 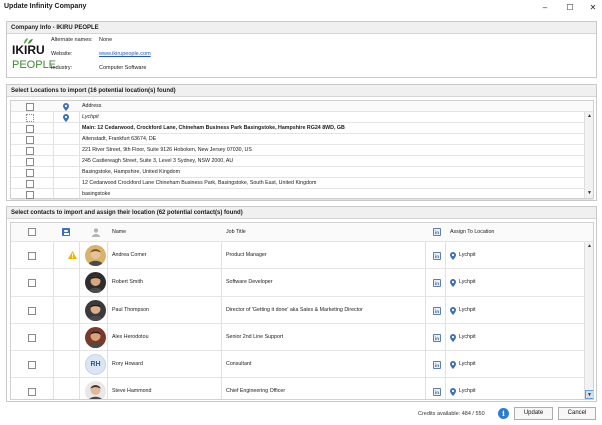 I want to click on contacts-scrollbar: ▲ ▼, so click(x=588, y=320).